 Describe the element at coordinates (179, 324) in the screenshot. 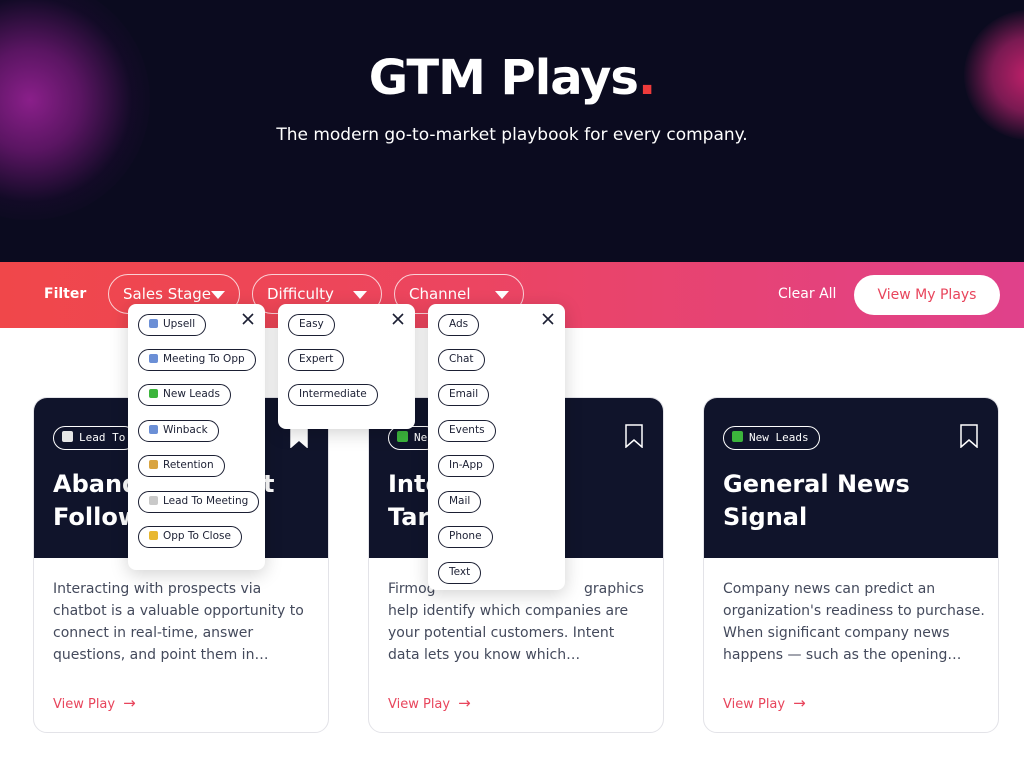

I see `option-label: Upsell` at that location.